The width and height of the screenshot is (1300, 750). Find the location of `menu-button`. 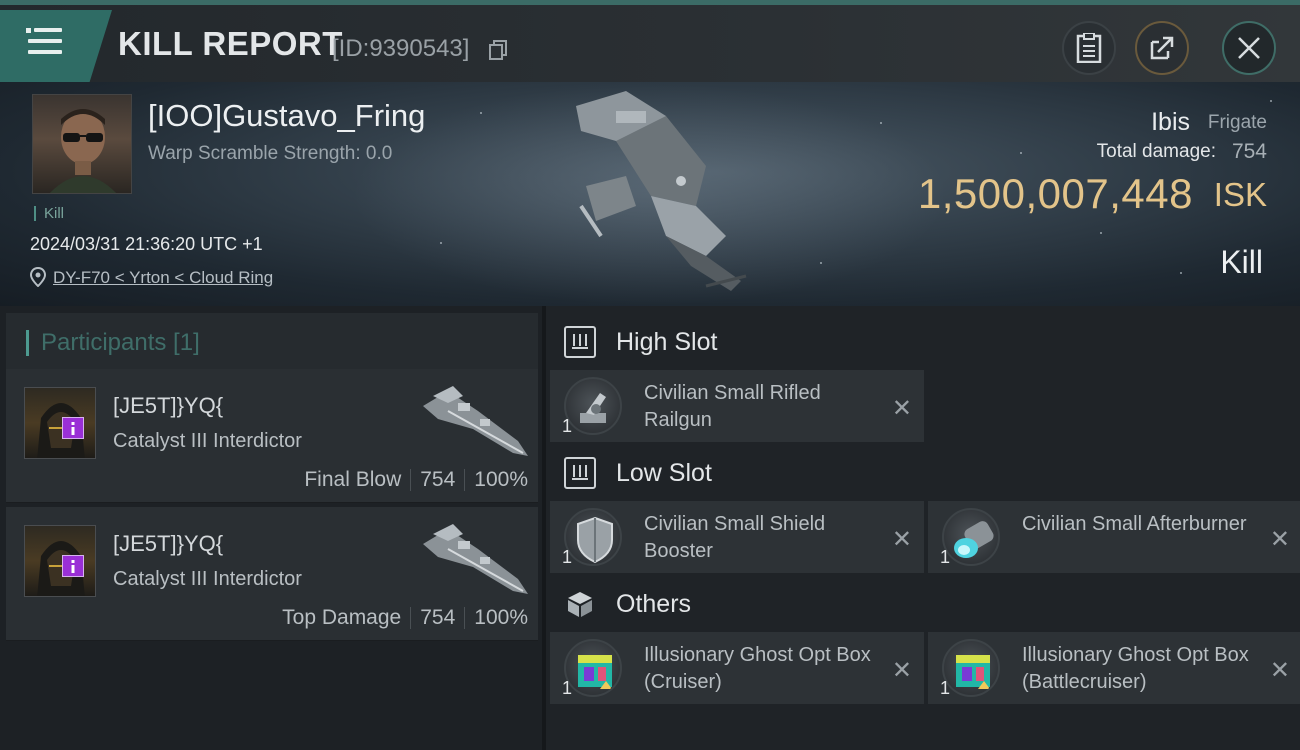

menu-button is located at coordinates (56, 46).